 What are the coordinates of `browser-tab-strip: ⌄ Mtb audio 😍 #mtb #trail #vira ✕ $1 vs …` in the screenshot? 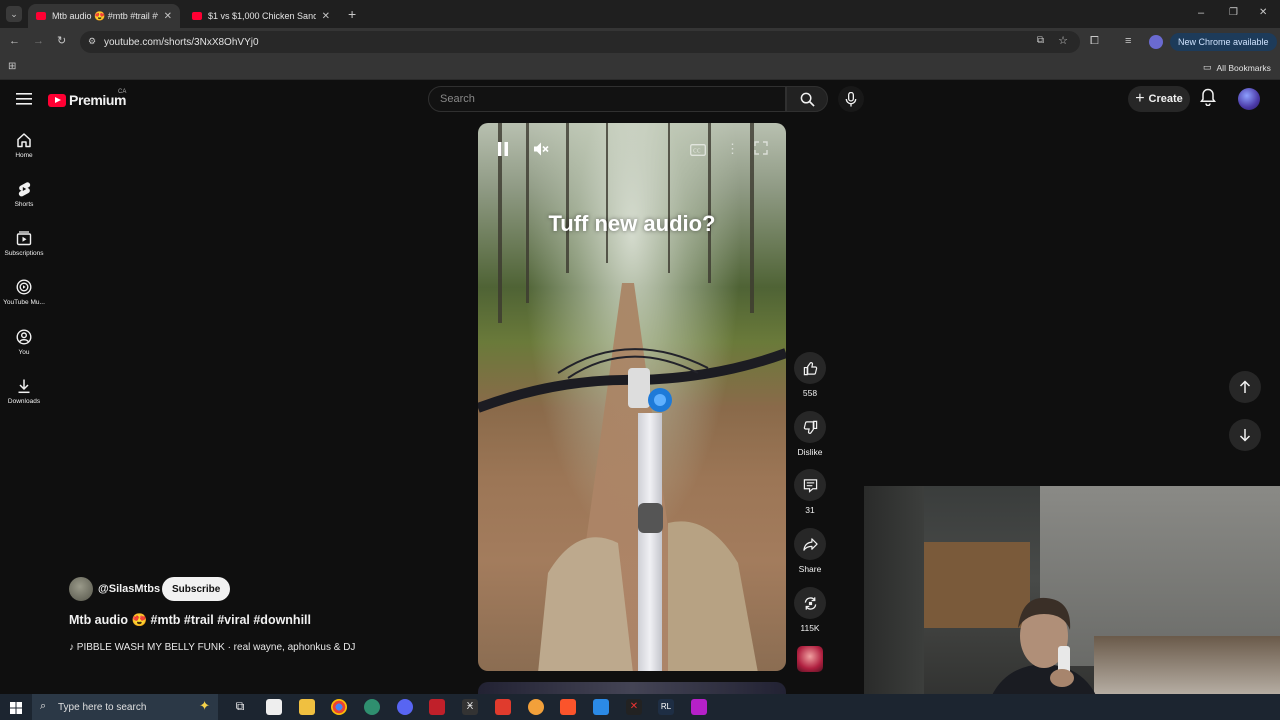 It's located at (640, 14).